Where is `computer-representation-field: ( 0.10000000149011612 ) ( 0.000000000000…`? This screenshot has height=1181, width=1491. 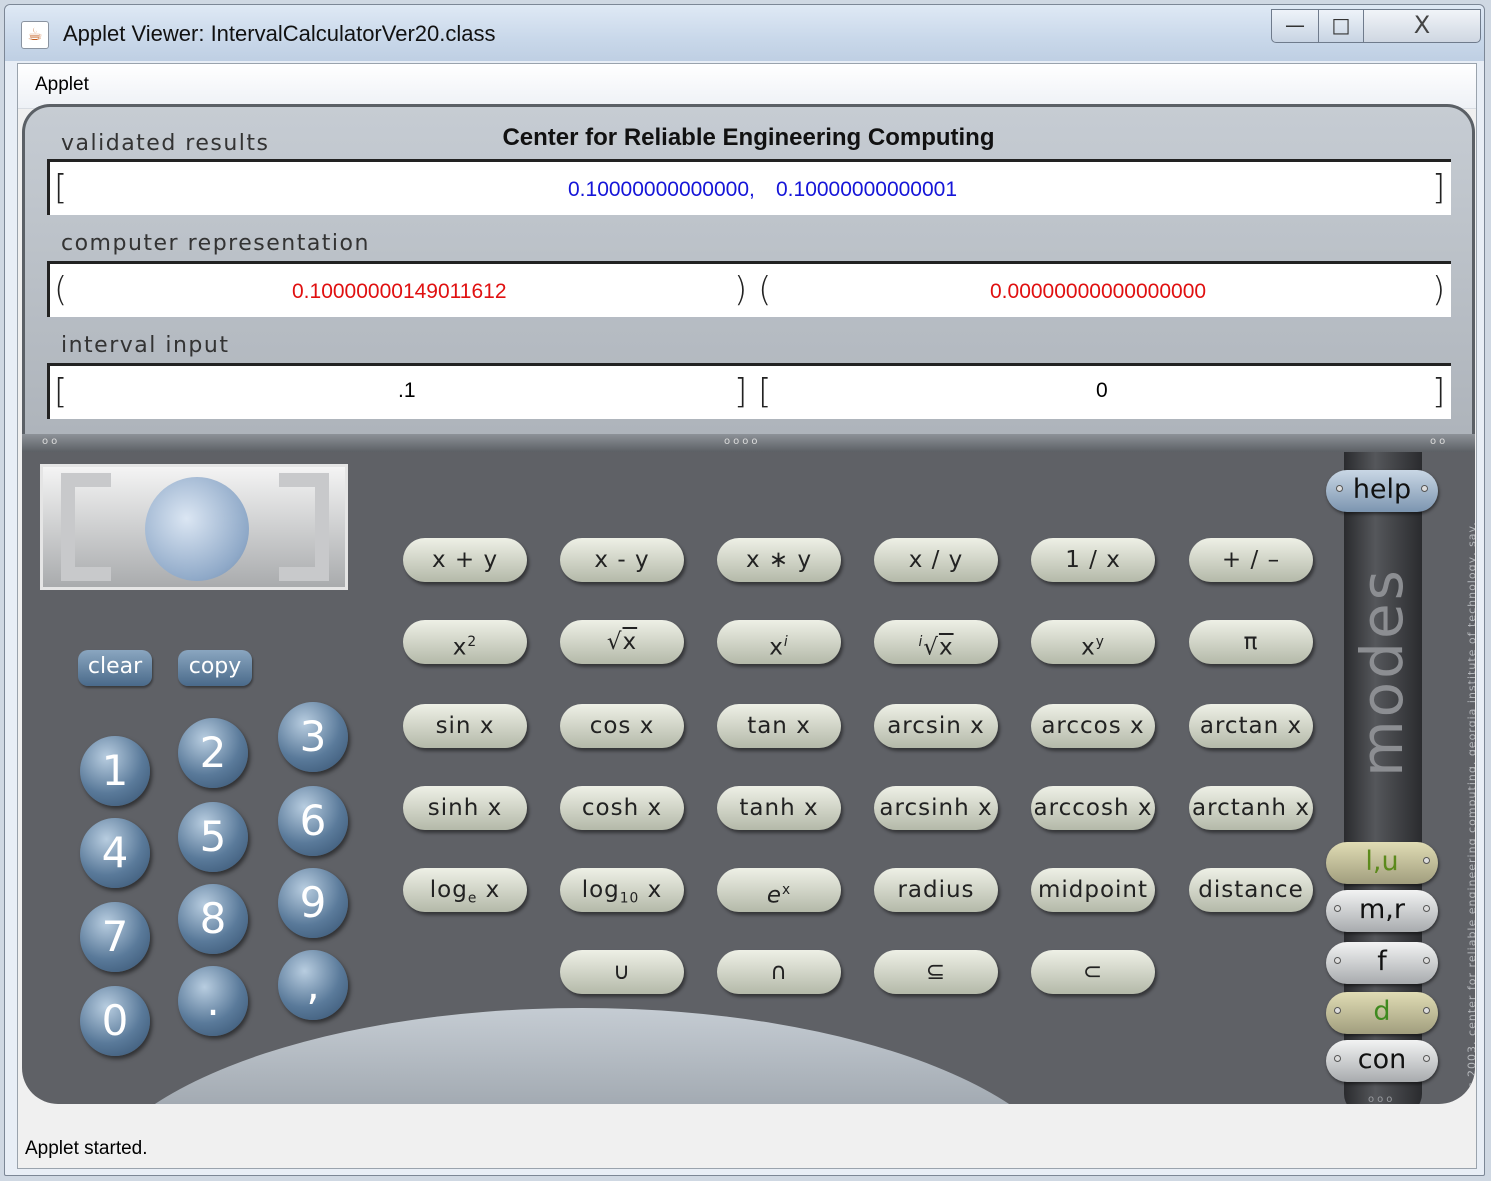
computer-representation-field: ( 0.10000000149011612 ) ( 0.000000000000… is located at coordinates (749, 289).